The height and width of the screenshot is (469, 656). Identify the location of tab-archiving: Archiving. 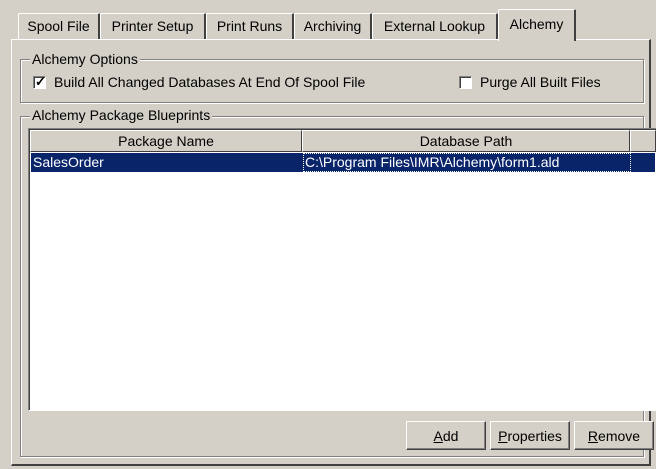
(333, 26).